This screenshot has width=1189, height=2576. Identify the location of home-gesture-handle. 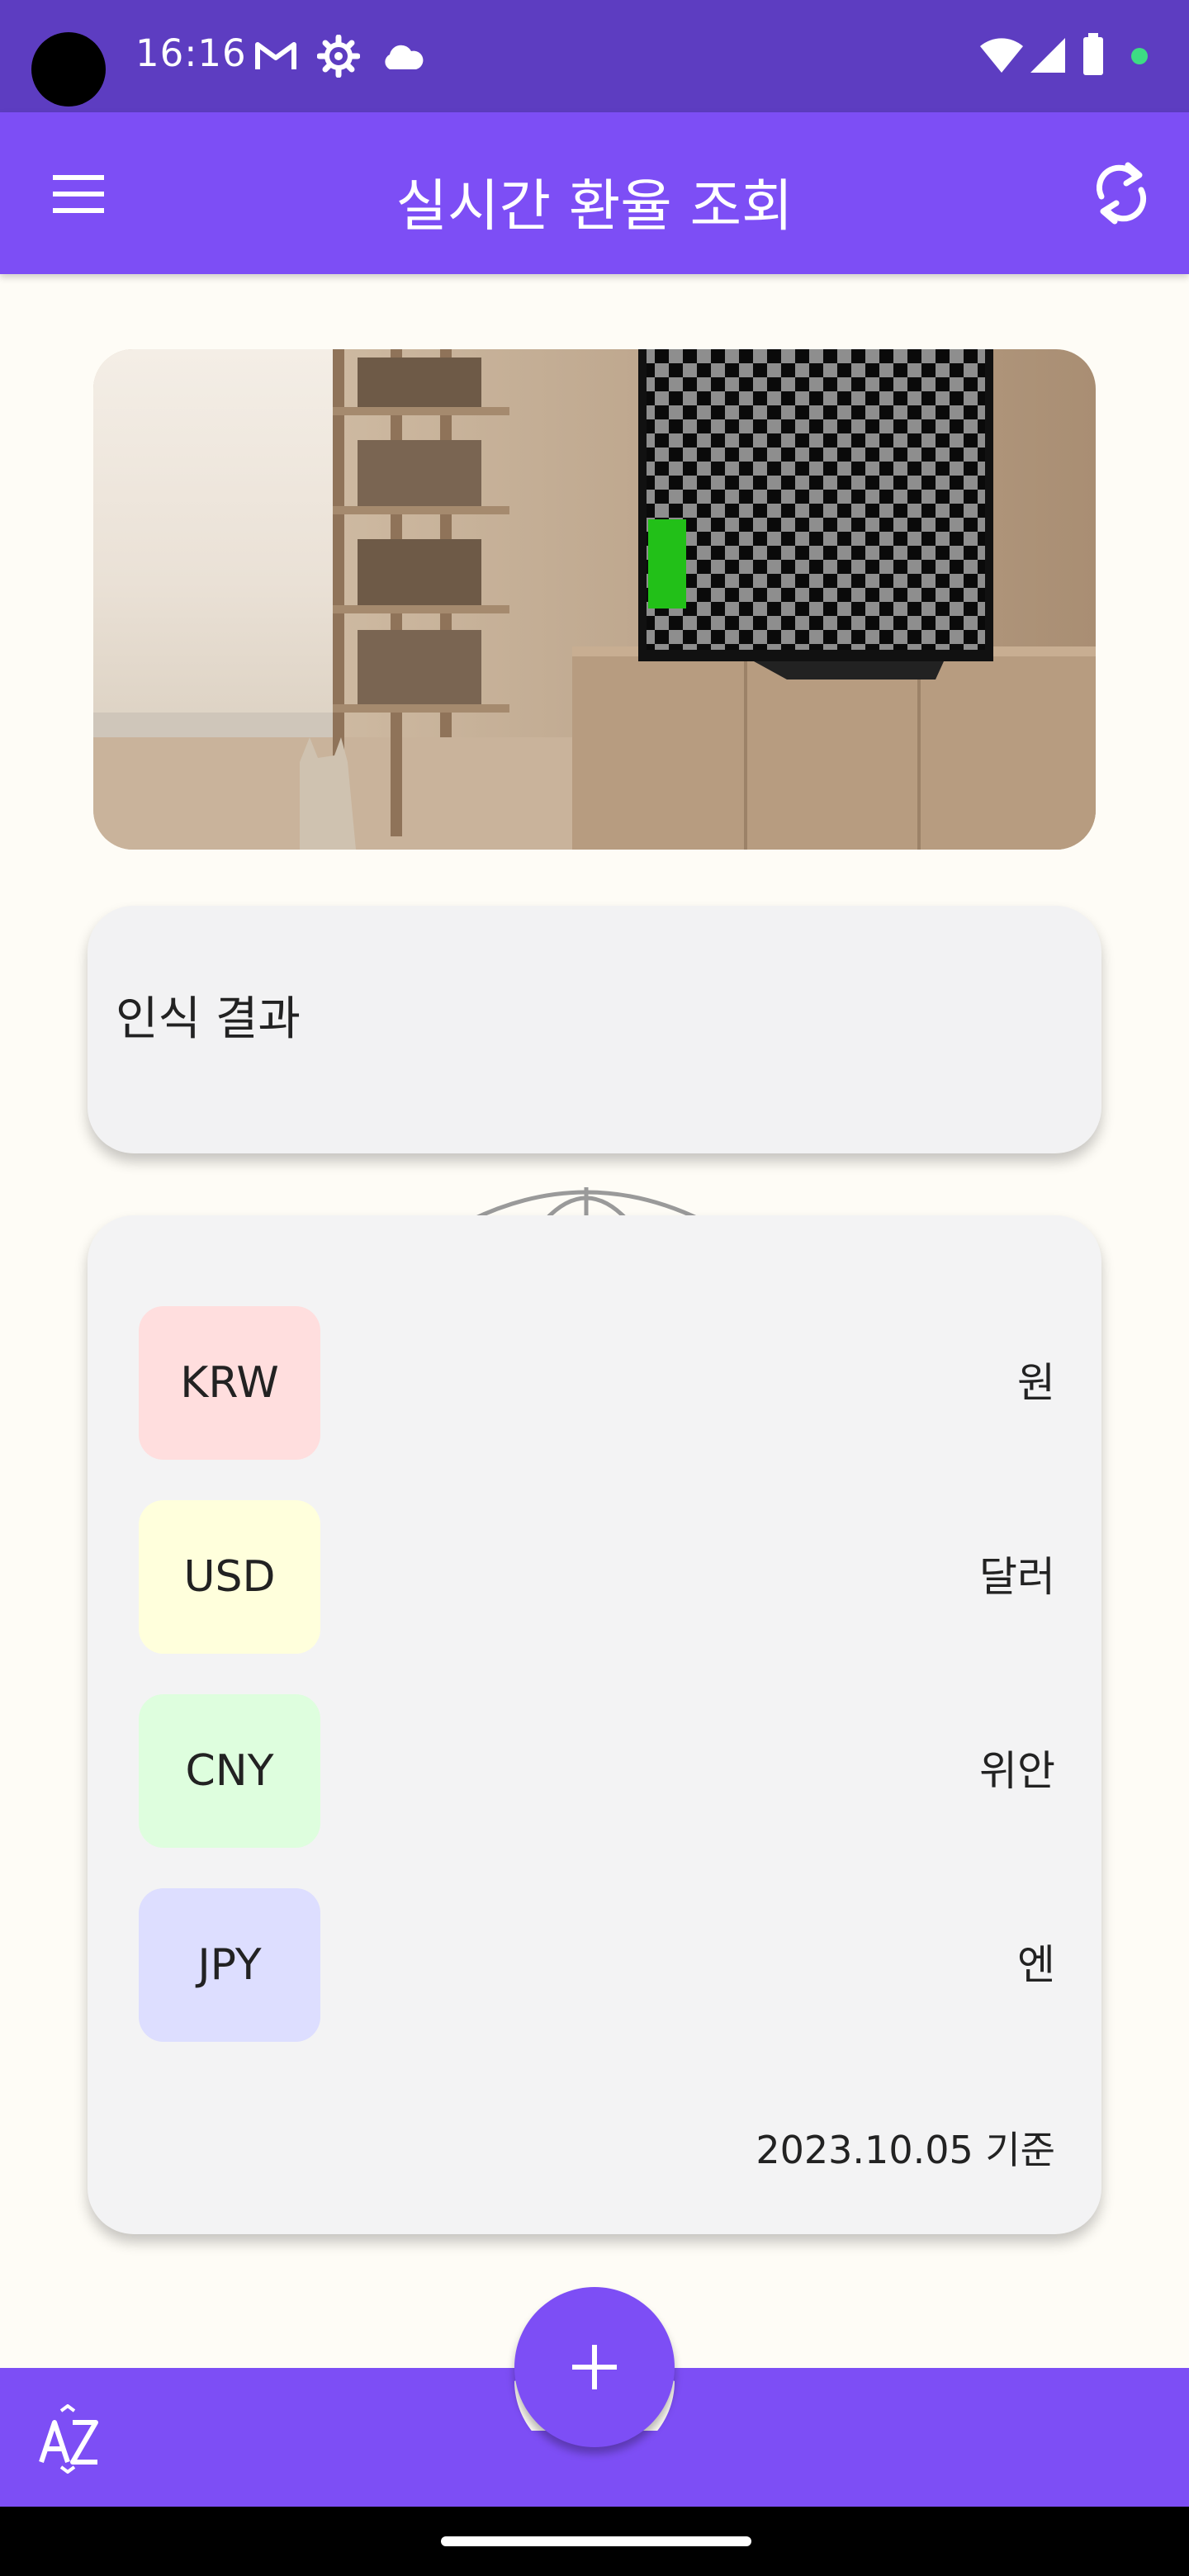
(596, 2541).